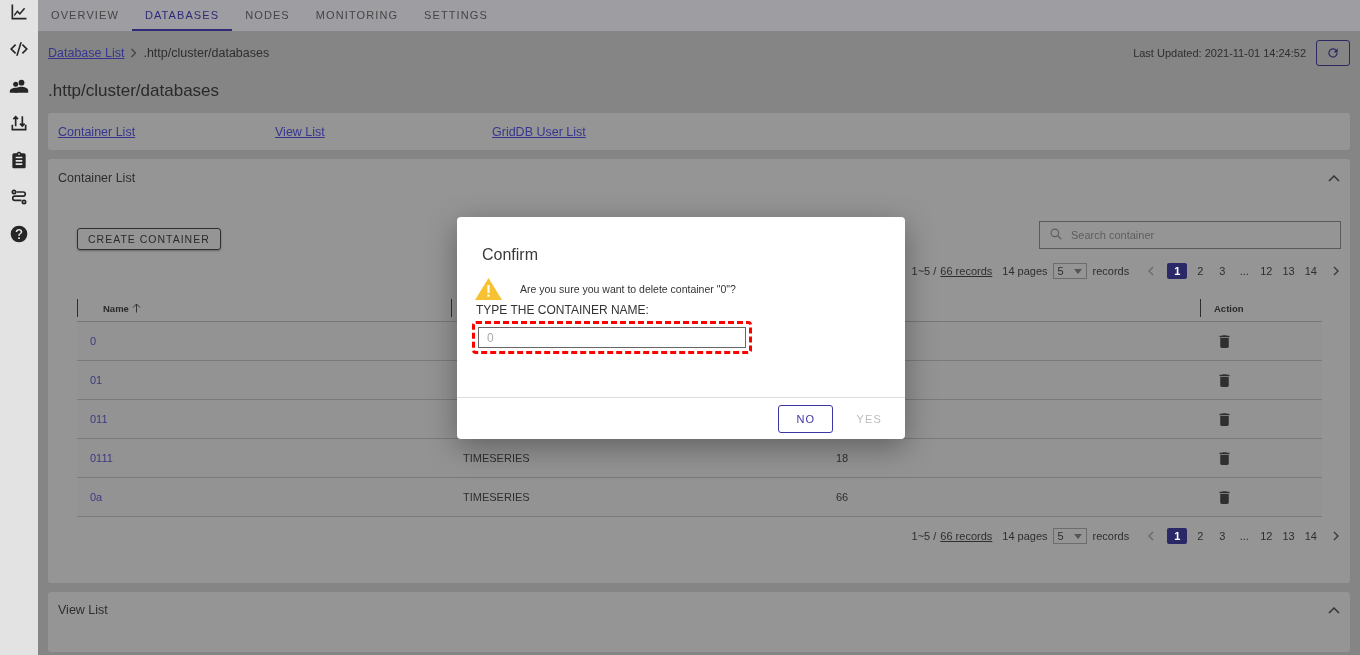 Image resolution: width=1360 pixels, height=655 pixels. I want to click on table-cell: 18, so click(842, 458).